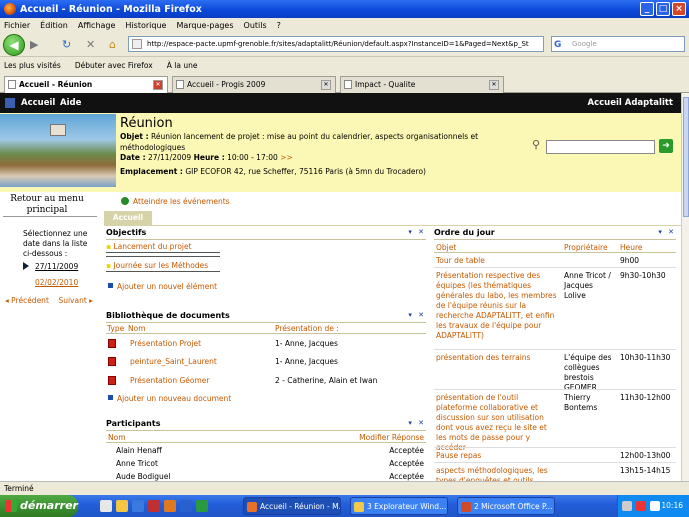 The image size is (689, 517). Describe the element at coordinates (56, 282) in the screenshot. I see `date-link: 02/02/2010` at that location.